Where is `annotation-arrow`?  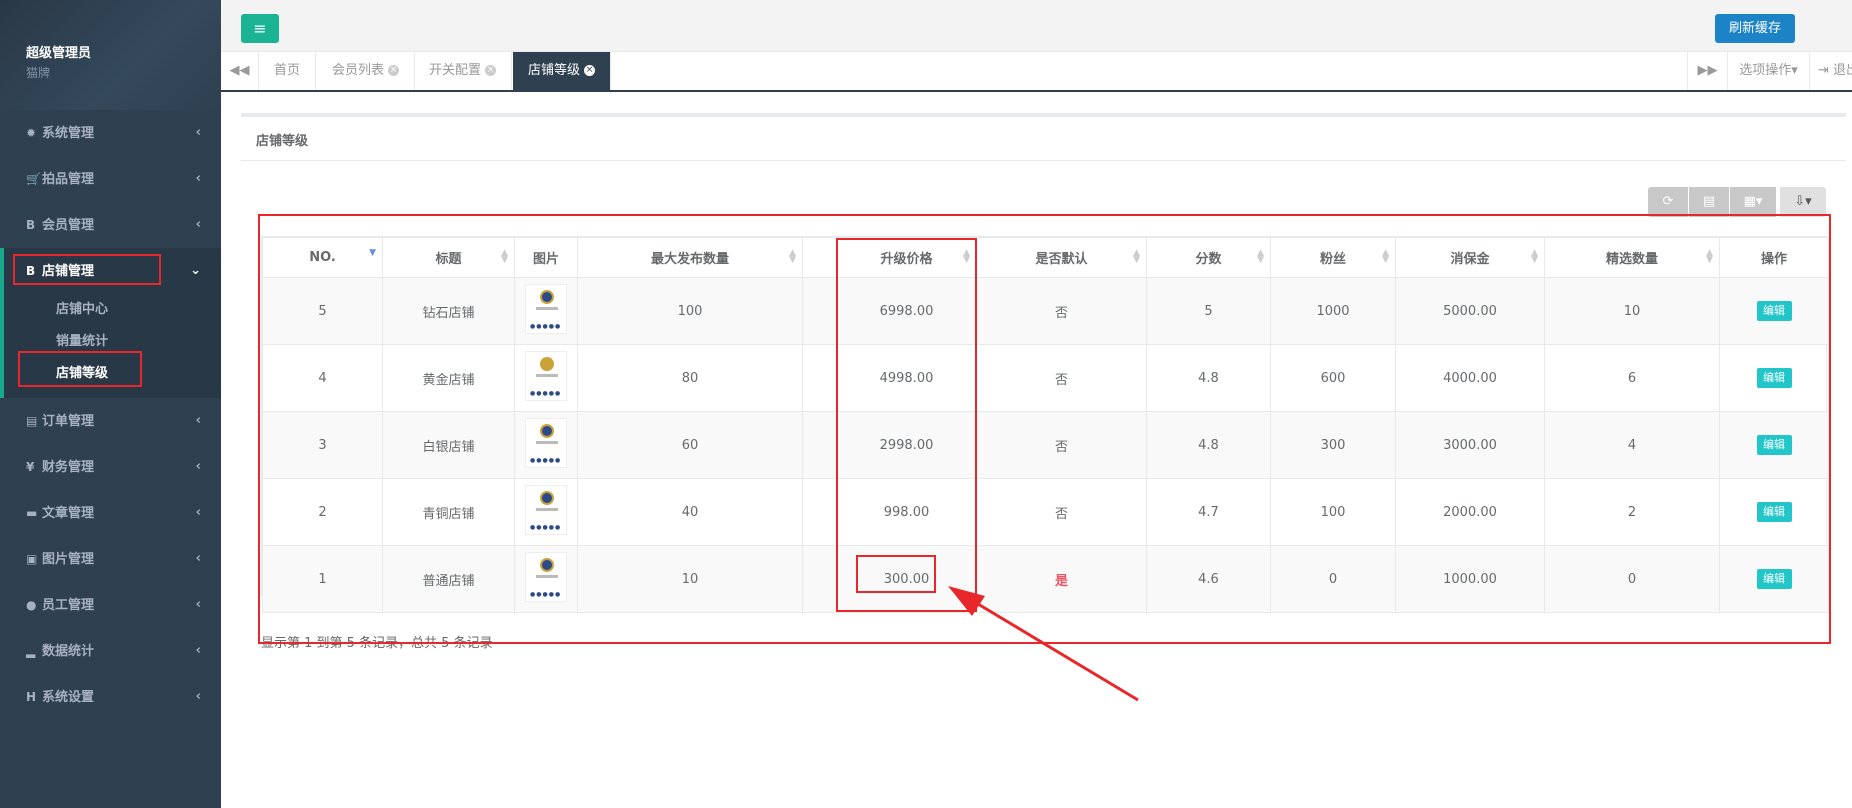 annotation-arrow is located at coordinates (1043, 644).